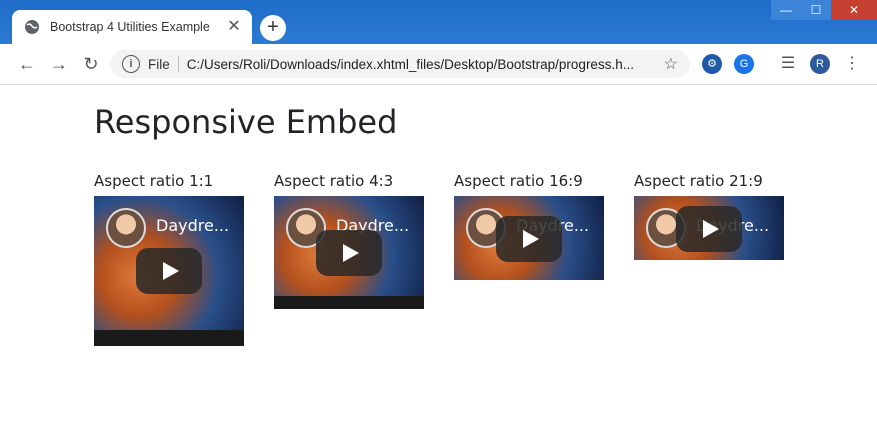 The width and height of the screenshot is (877, 429). I want to click on omnibox-divider, so click(178, 64).